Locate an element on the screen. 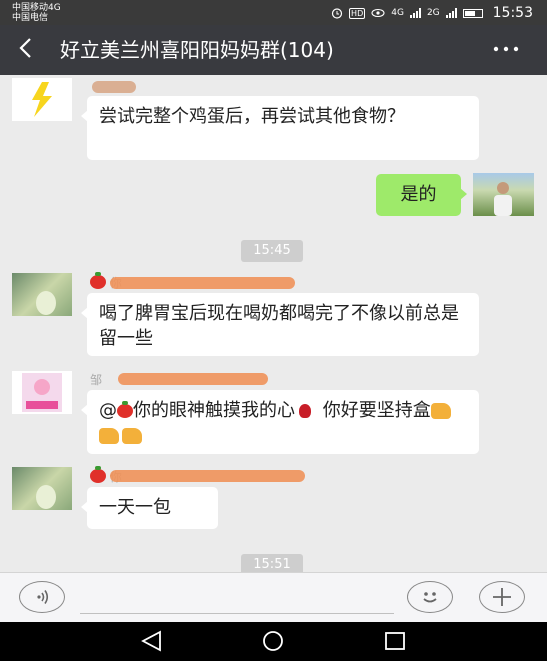 The image size is (547, 661). nav-recent-icon is located at coordinates (395, 641).